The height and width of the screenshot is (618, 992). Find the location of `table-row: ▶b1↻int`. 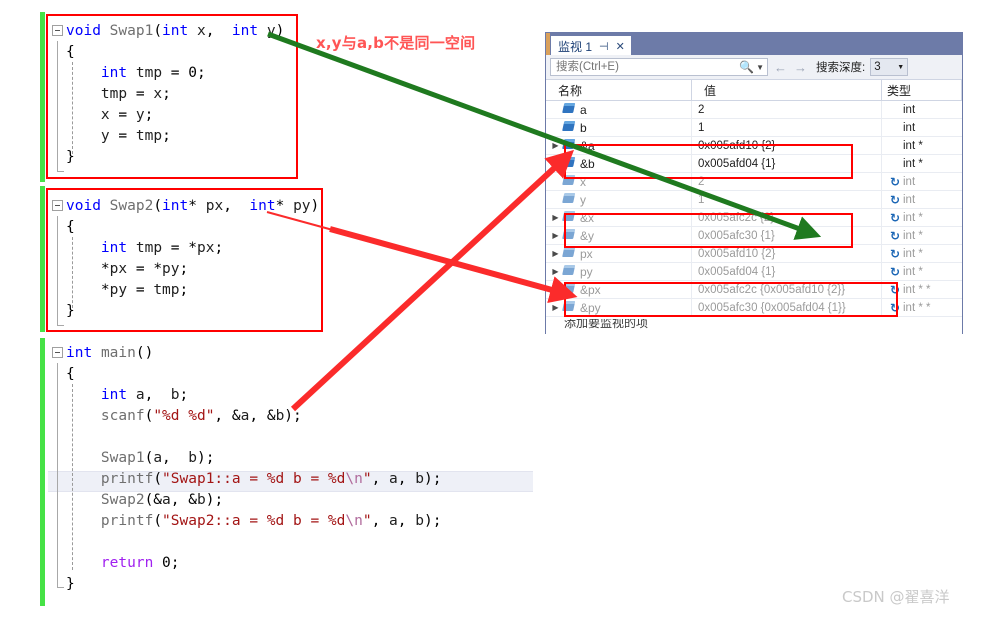

table-row: ▶b1↻int is located at coordinates (754, 128).